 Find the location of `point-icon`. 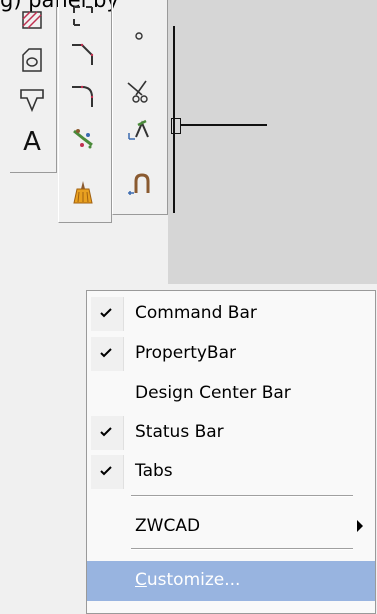

point-icon is located at coordinates (139, 36).